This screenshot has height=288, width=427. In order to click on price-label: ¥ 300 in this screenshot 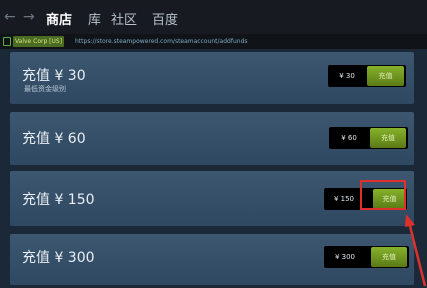, I will do `click(345, 257)`.